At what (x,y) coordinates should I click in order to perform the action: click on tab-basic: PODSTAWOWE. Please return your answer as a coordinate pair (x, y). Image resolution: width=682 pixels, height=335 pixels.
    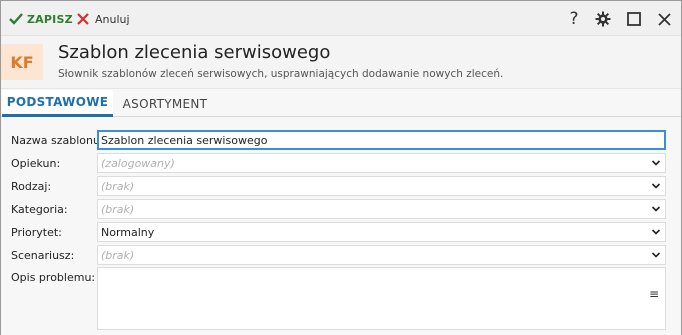
    Looking at the image, I should click on (57, 103).